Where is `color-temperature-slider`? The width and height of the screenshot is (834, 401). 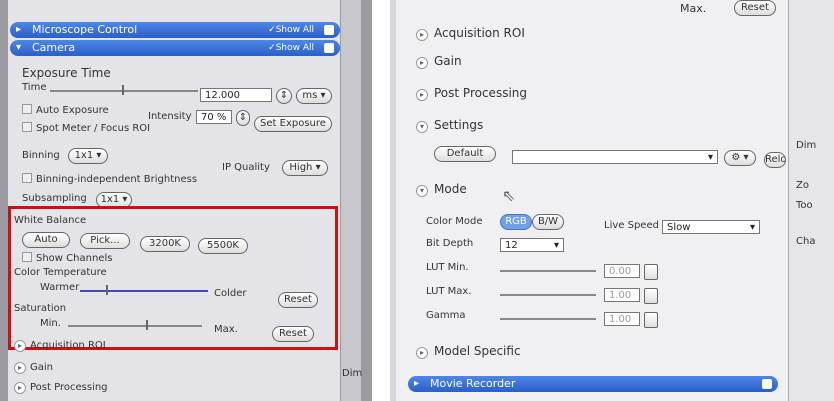 color-temperature-slider is located at coordinates (144, 291).